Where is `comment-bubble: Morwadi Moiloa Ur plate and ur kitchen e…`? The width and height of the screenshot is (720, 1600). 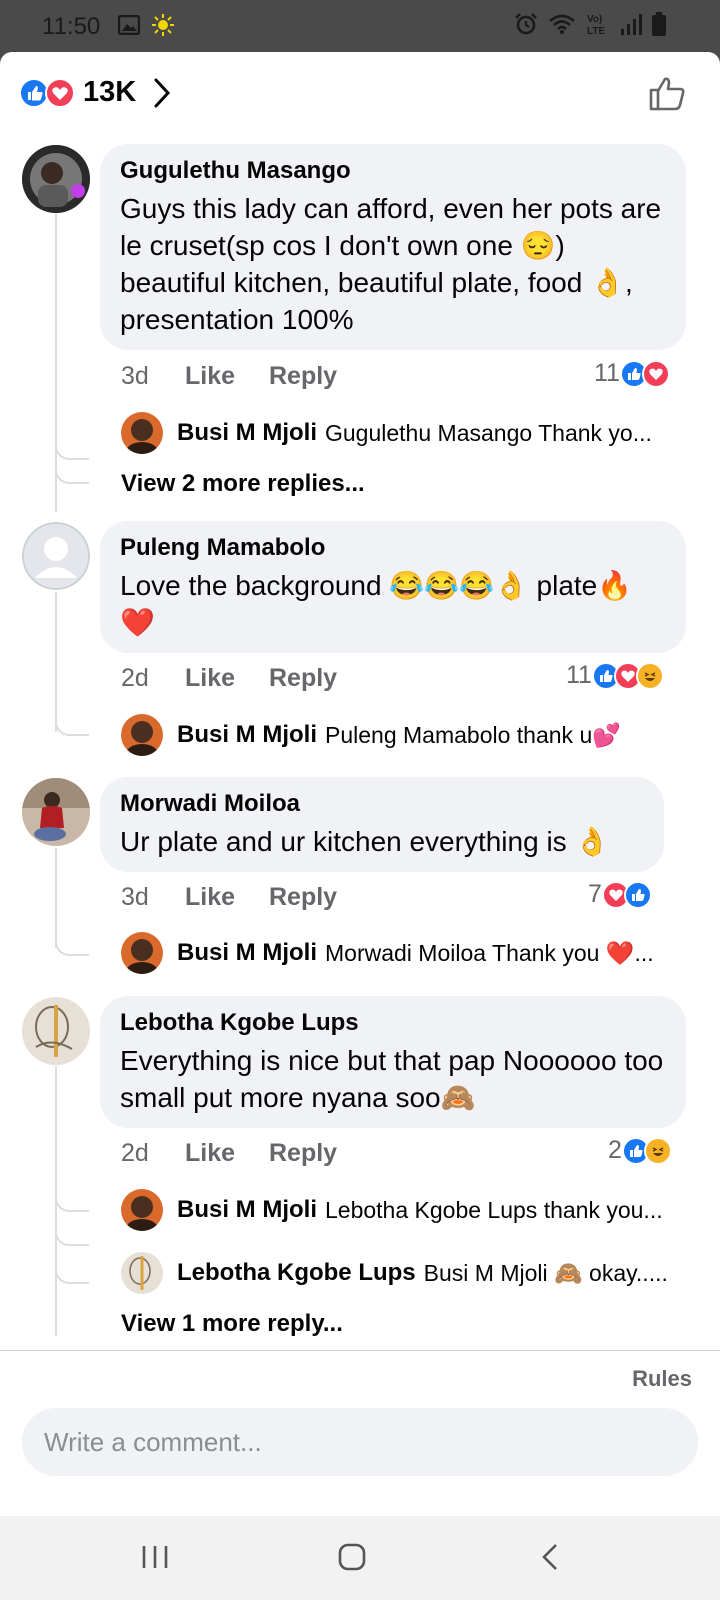 comment-bubble: Morwadi Moiloa Ur plate and ur kitchen e… is located at coordinates (382, 824).